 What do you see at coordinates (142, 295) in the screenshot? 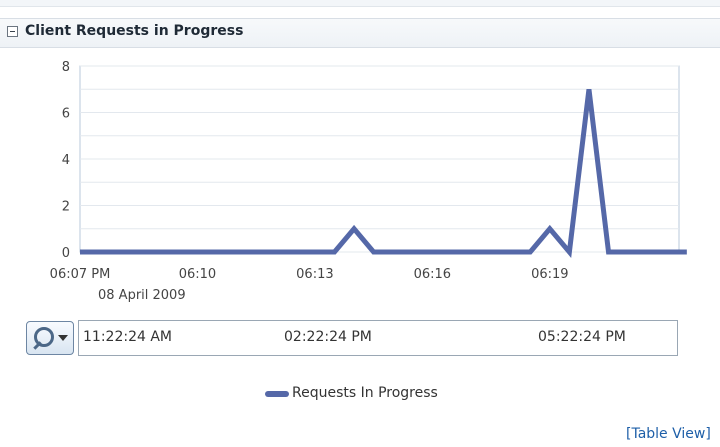
I see `x-axis-date: 08 April 2009` at bounding box center [142, 295].